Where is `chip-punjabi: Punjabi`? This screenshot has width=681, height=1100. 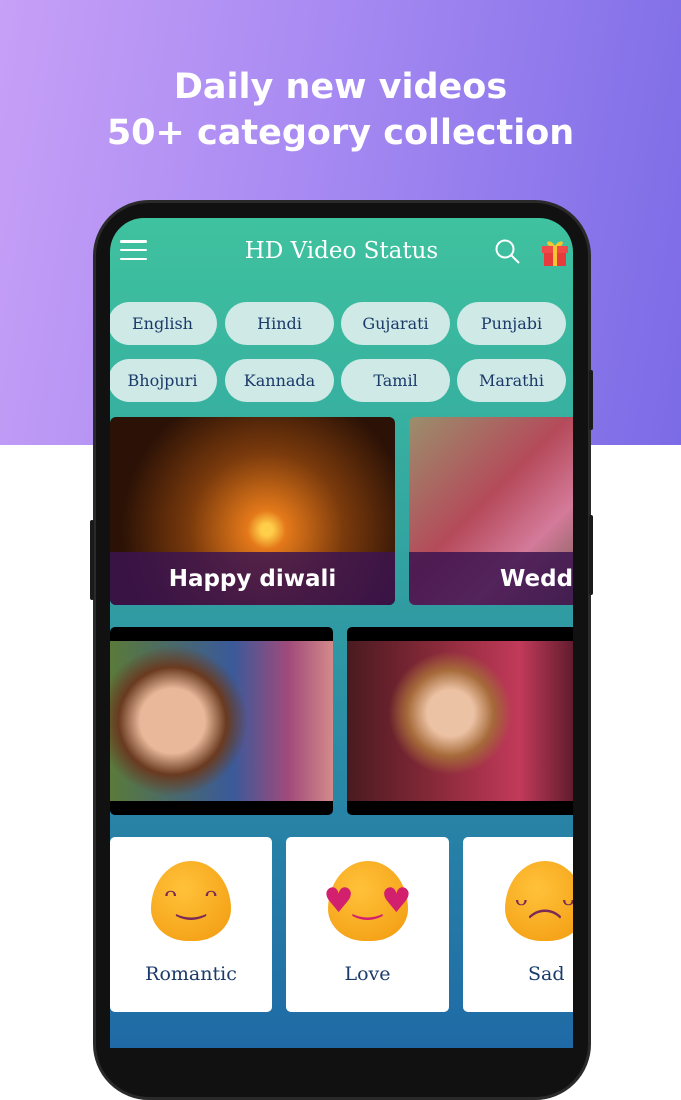
chip-punjabi: Punjabi is located at coordinates (511, 323).